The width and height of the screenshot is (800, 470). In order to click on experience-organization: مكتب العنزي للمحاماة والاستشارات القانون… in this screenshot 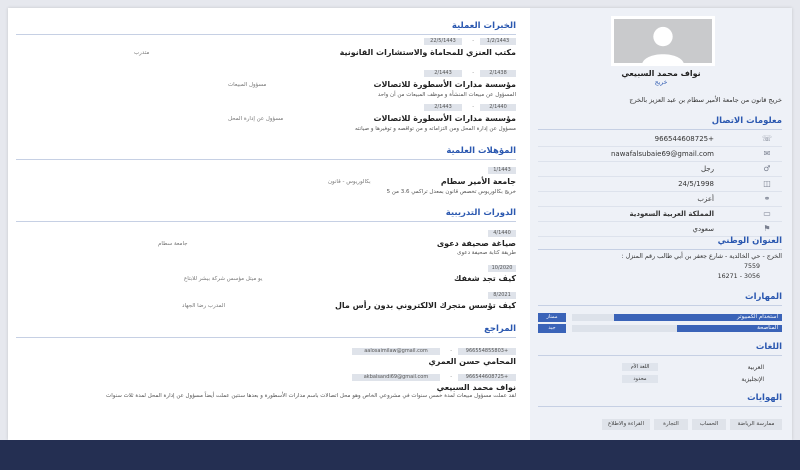, I will do `click(427, 52)`.